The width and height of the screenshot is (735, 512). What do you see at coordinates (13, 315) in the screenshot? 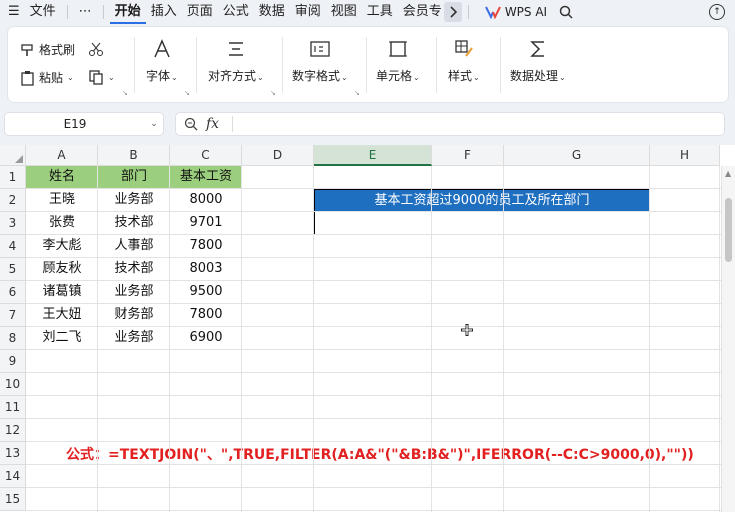
I see `row-header-7: 7` at bounding box center [13, 315].